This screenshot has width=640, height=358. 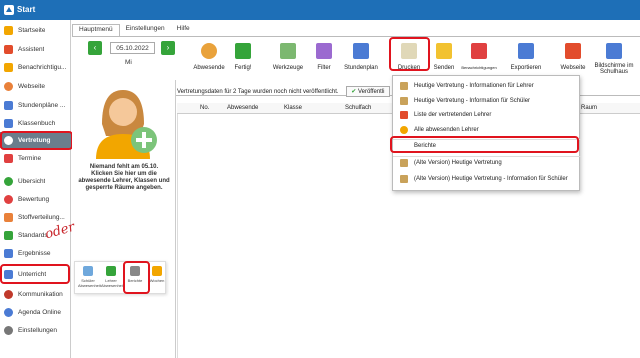 I want to click on tab-hilfe: Hilfe, so click(x=183, y=30).